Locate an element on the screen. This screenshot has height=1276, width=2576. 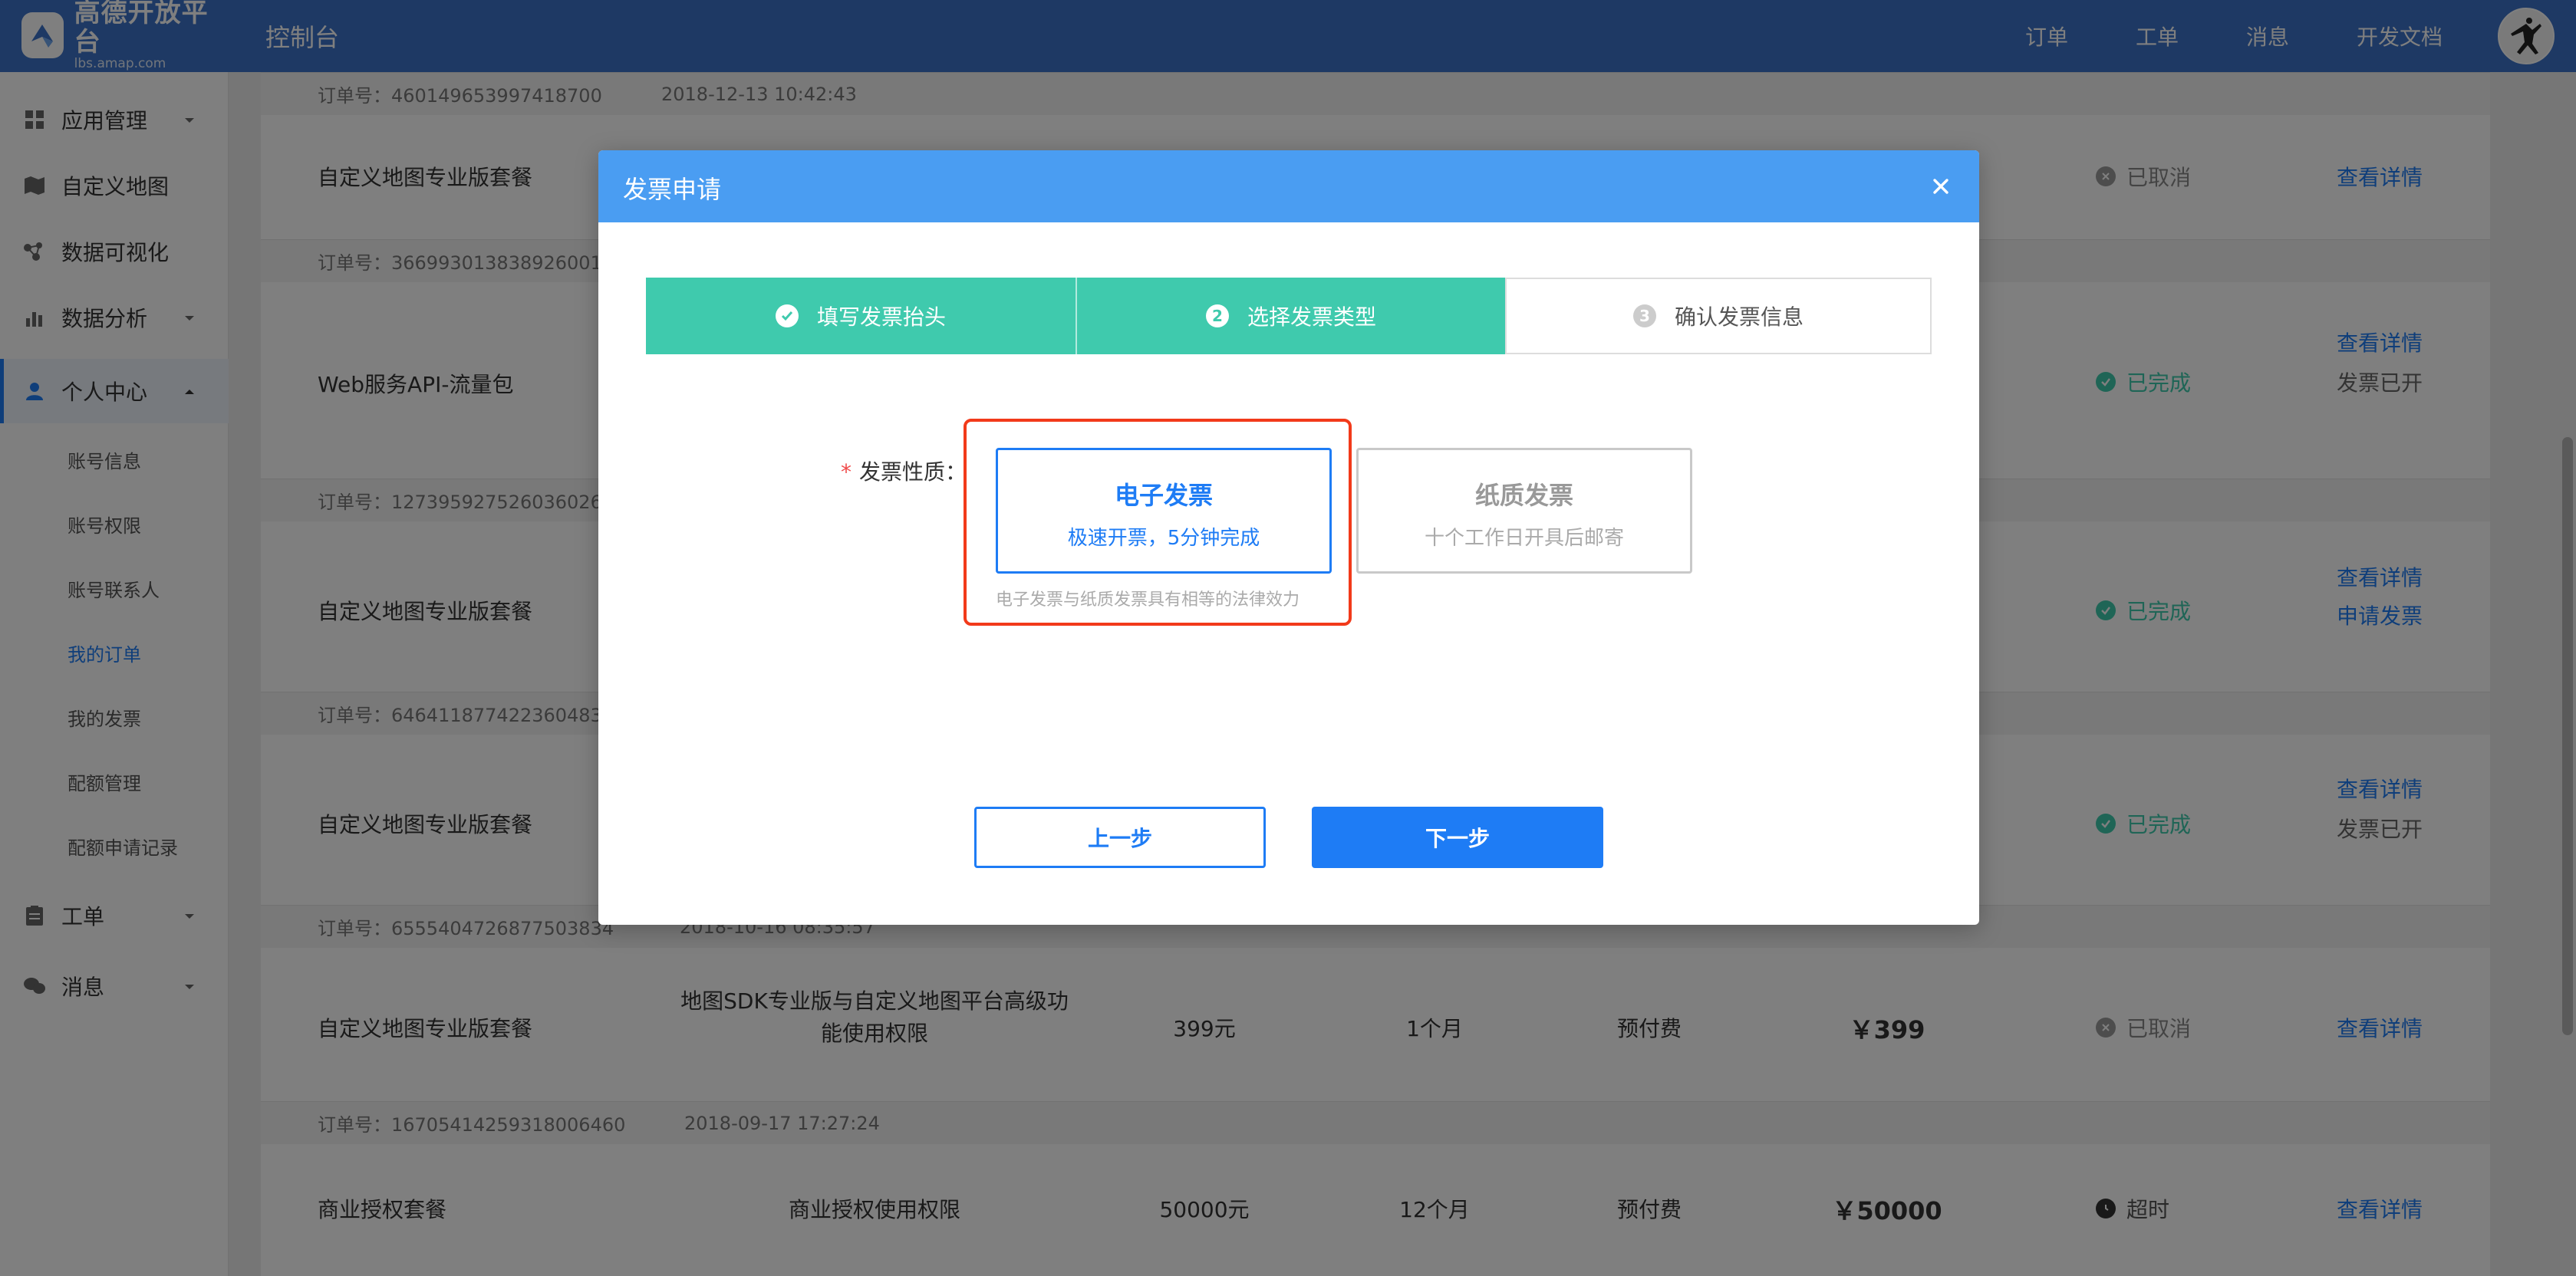
close-icon is located at coordinates (1940, 186).